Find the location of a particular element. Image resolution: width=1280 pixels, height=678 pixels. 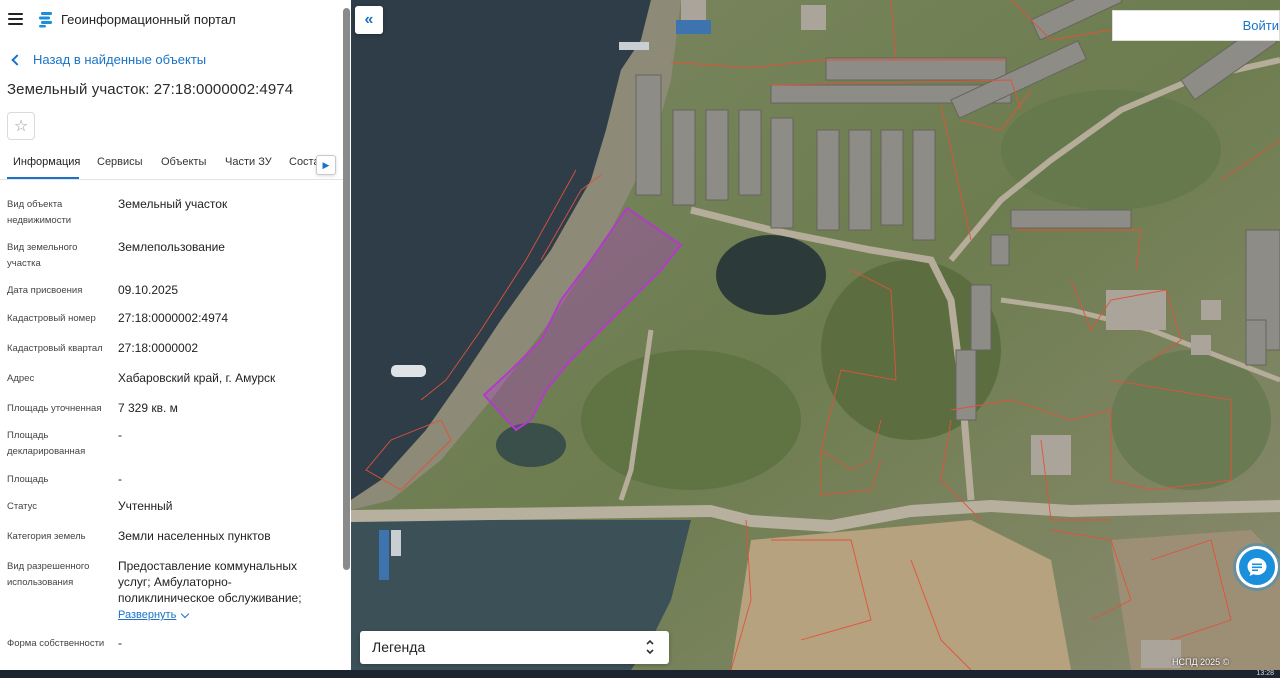

attr-value-cadastral-number: 27:18:0000002:4974 is located at coordinates (173, 318).